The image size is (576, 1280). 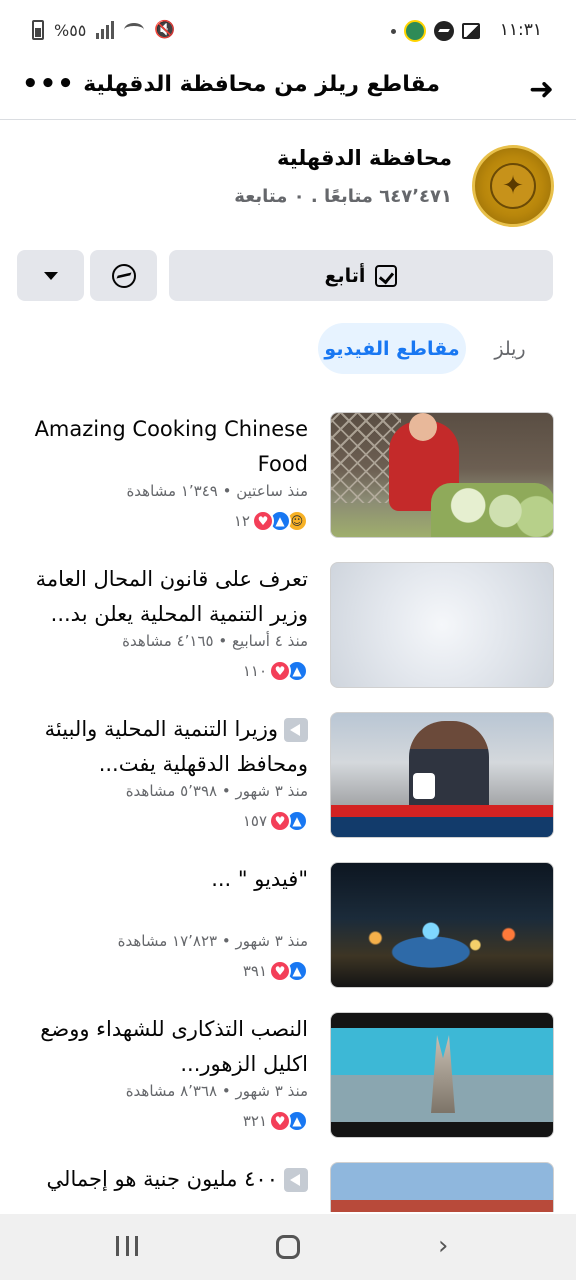 I want to click on reaction-count: ١١٠, so click(x=254, y=671).